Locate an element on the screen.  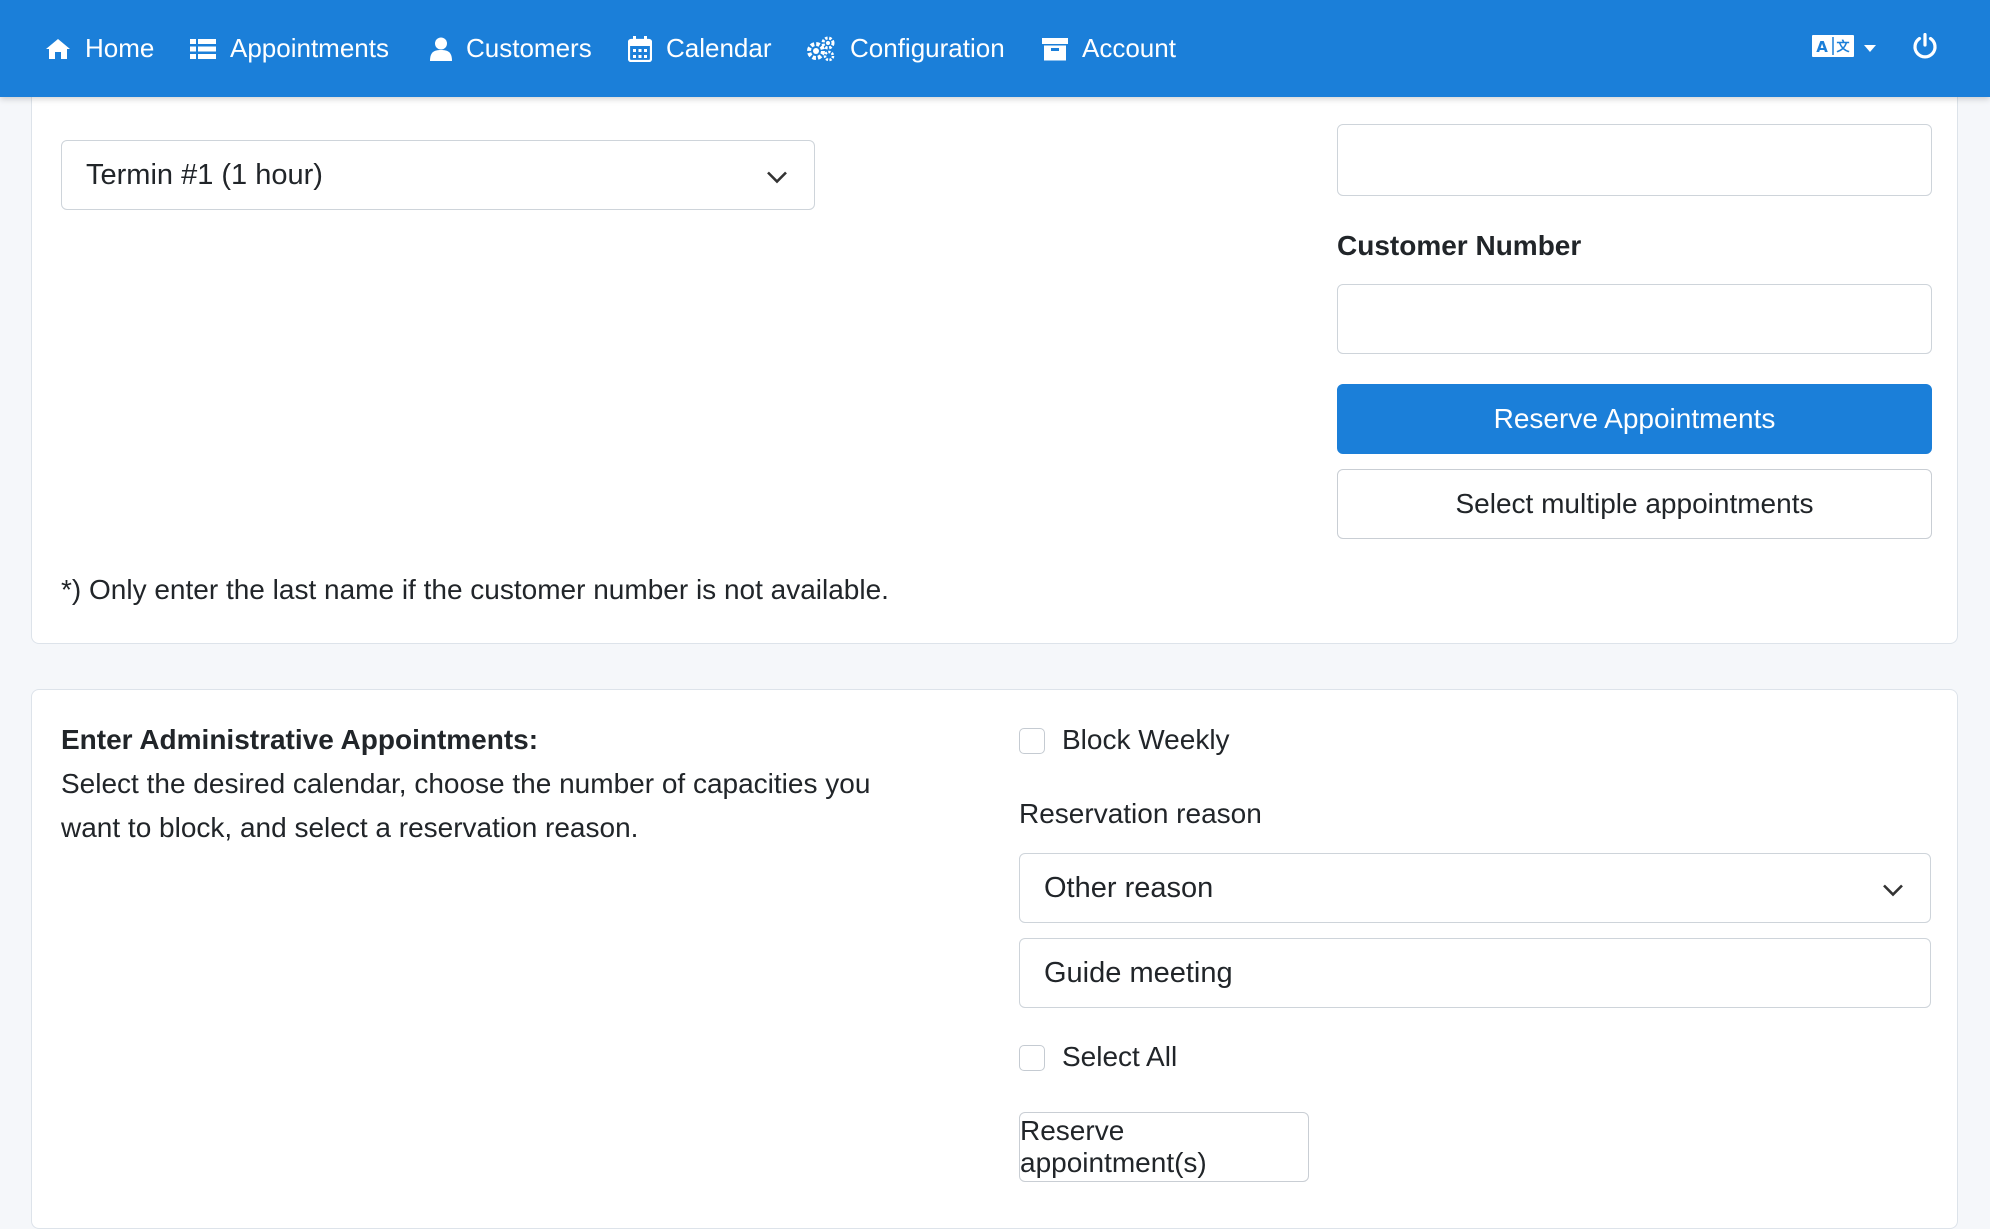
archive-icon is located at coordinates (1055, 49).